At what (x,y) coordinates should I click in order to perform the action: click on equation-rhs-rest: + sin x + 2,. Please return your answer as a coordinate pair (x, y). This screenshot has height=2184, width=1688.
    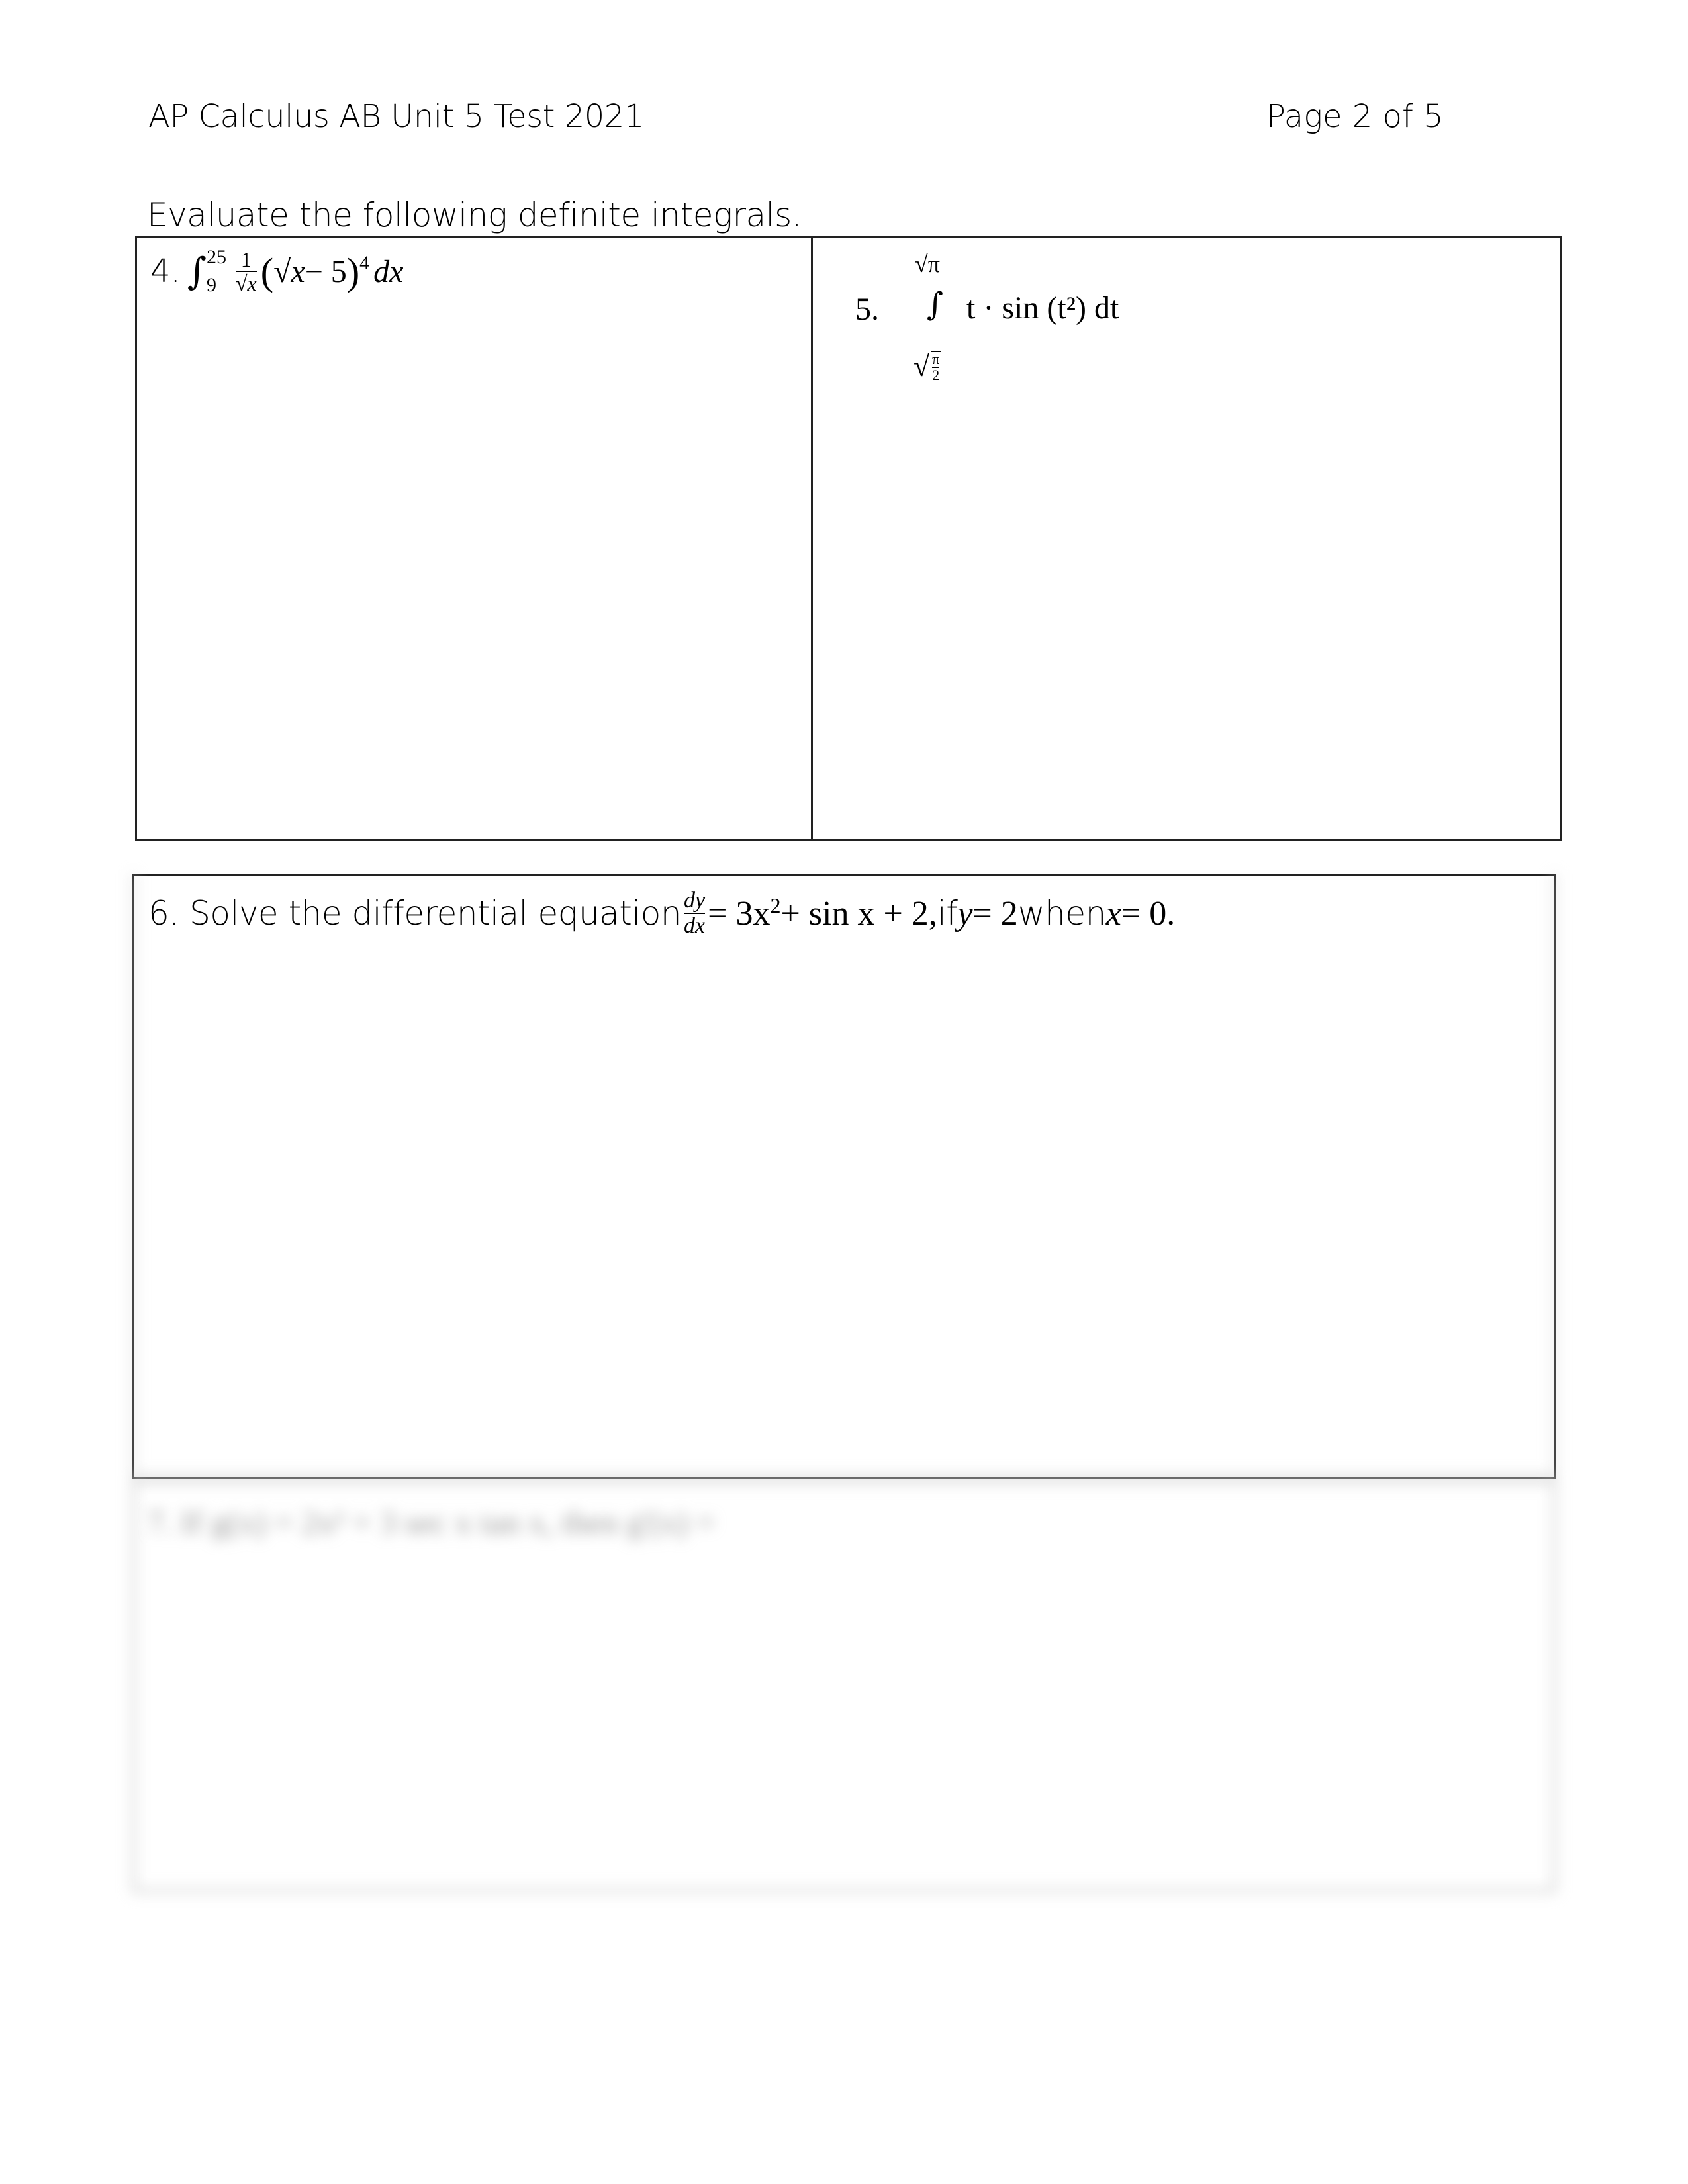
    Looking at the image, I should click on (858, 913).